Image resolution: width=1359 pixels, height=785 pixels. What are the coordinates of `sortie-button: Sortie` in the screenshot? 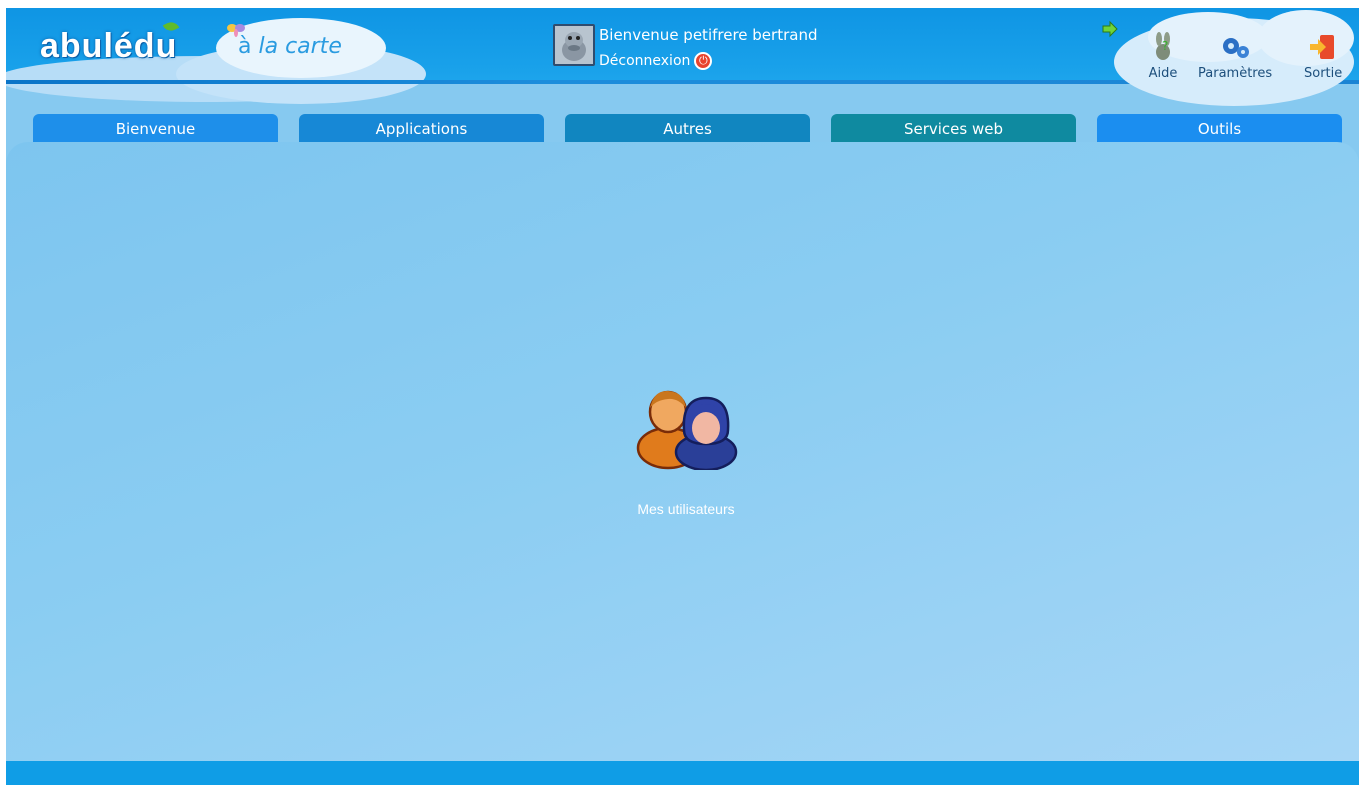 It's located at (1323, 56).